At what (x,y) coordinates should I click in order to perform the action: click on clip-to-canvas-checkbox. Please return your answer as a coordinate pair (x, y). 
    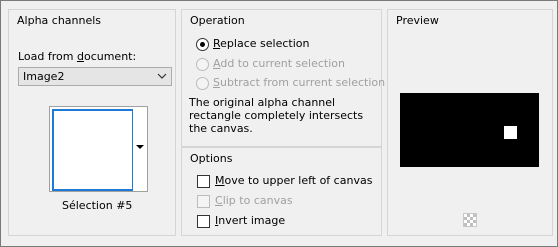
    Looking at the image, I should click on (203, 201).